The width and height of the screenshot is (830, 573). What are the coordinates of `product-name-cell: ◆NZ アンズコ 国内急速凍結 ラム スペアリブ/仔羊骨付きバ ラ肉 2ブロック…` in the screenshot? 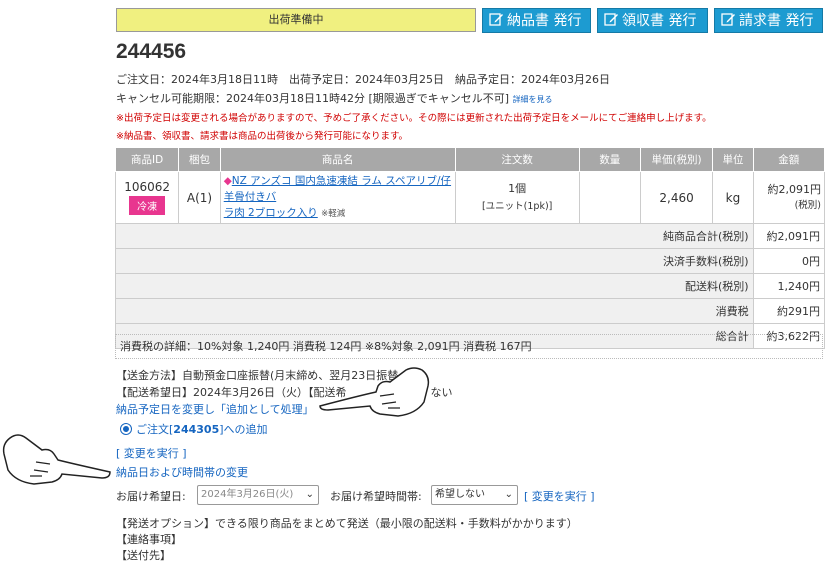 It's located at (337, 197).